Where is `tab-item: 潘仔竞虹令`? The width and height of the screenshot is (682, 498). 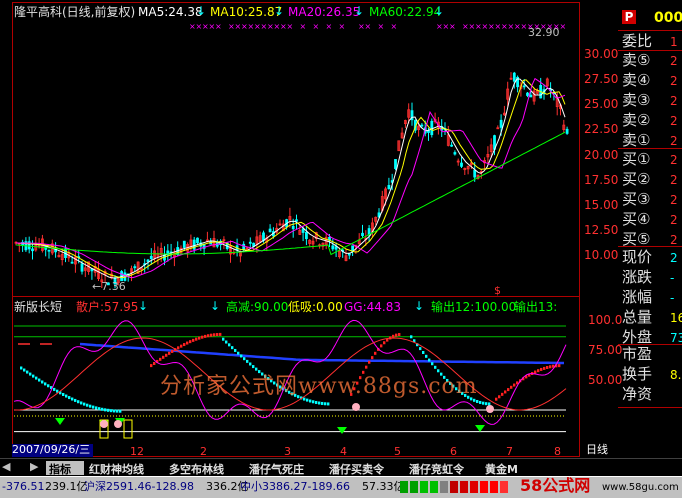
tab-item: 潘仔竞虹令 is located at coordinates (444, 468).